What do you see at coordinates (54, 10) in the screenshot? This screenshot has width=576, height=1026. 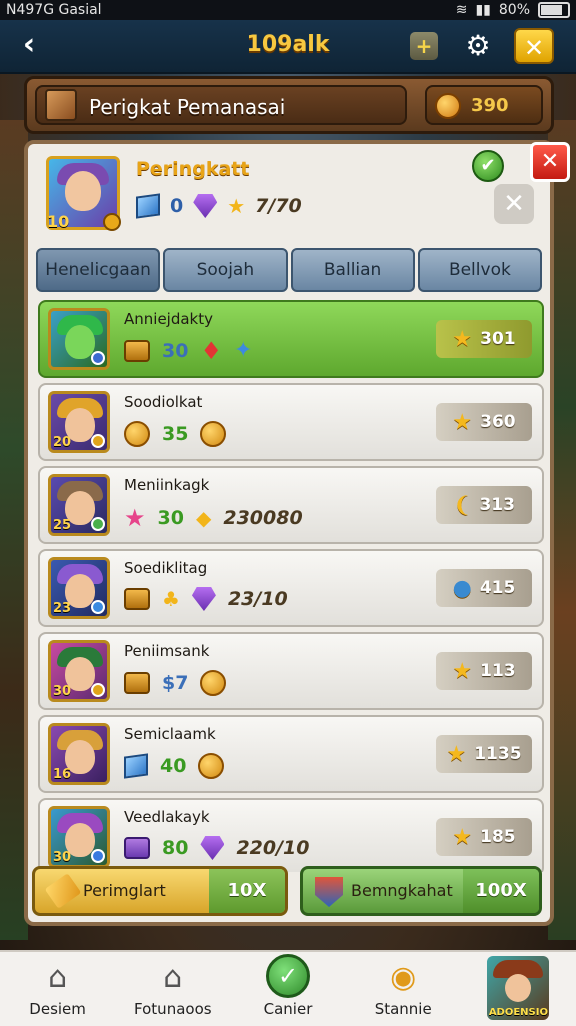 I see `status-carrier: N497G Gasial` at bounding box center [54, 10].